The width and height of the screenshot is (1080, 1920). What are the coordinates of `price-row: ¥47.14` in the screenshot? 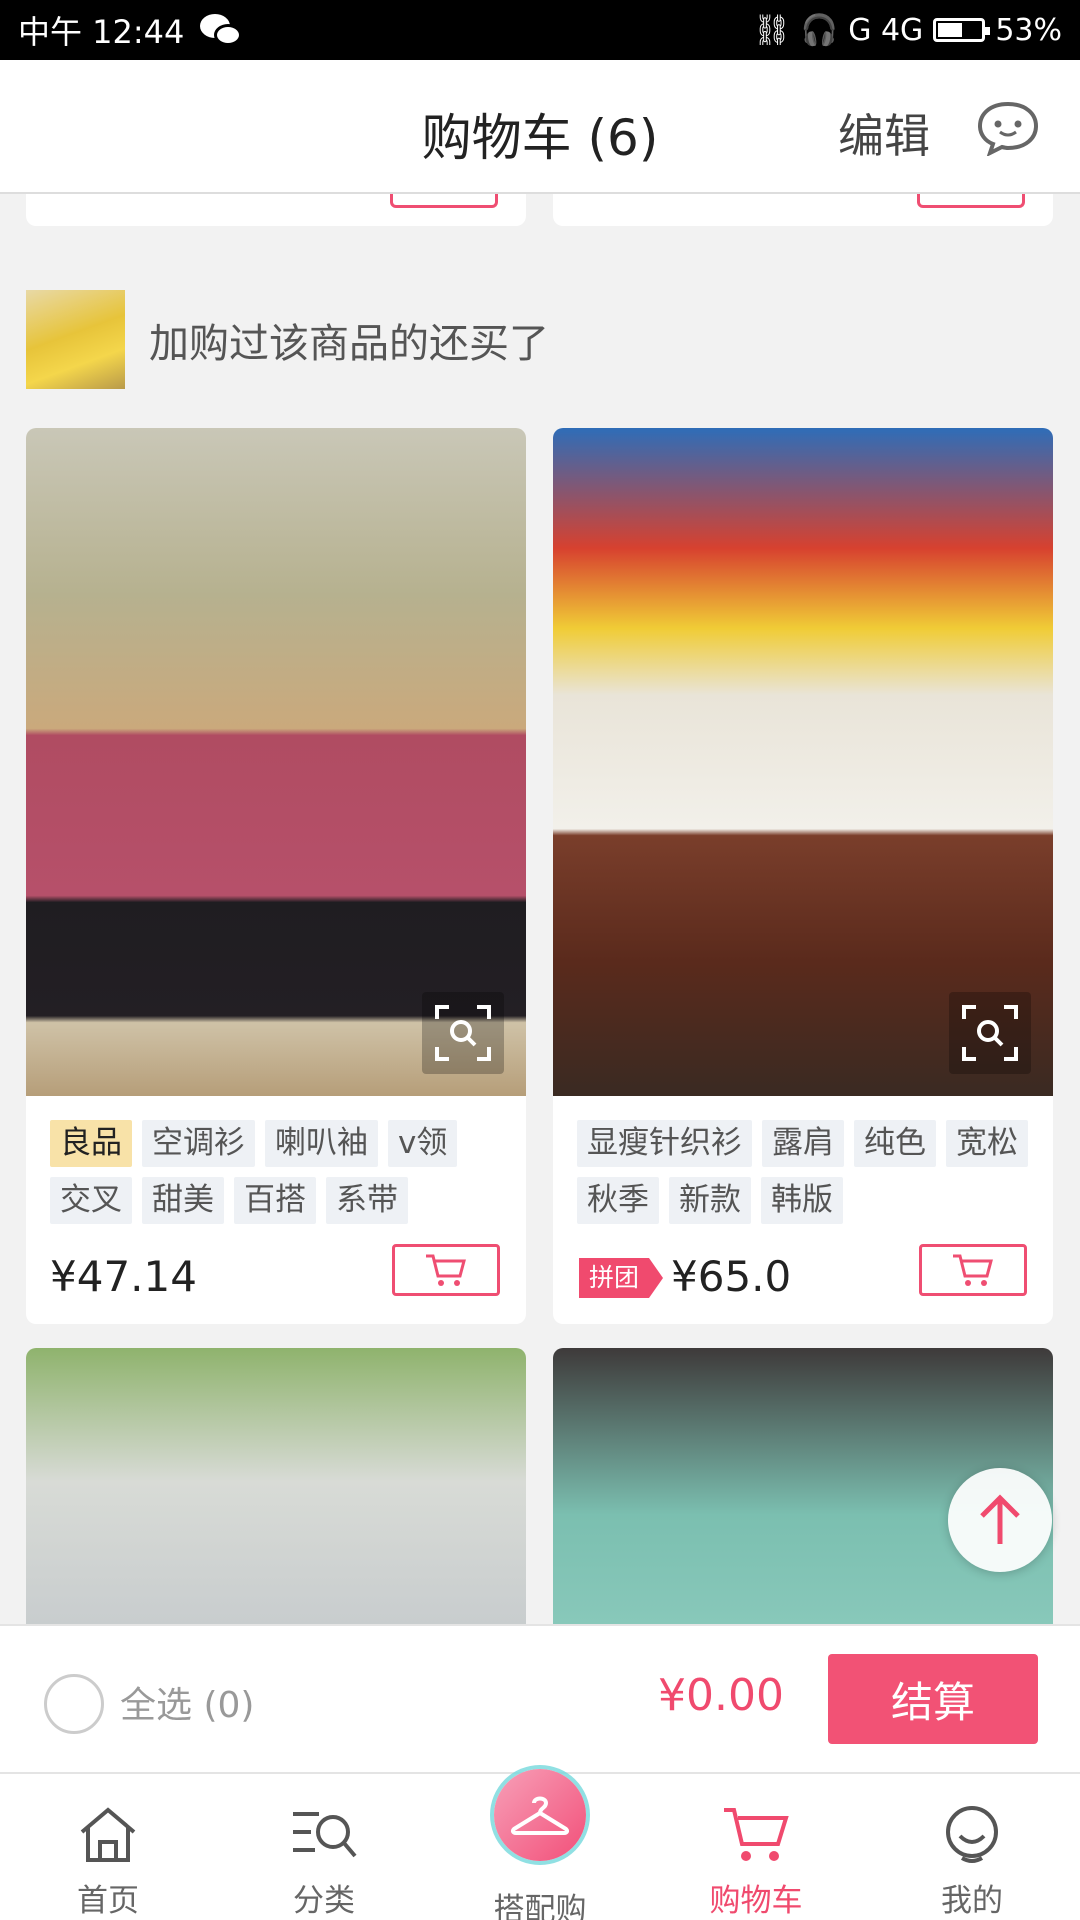 It's located at (276, 1279).